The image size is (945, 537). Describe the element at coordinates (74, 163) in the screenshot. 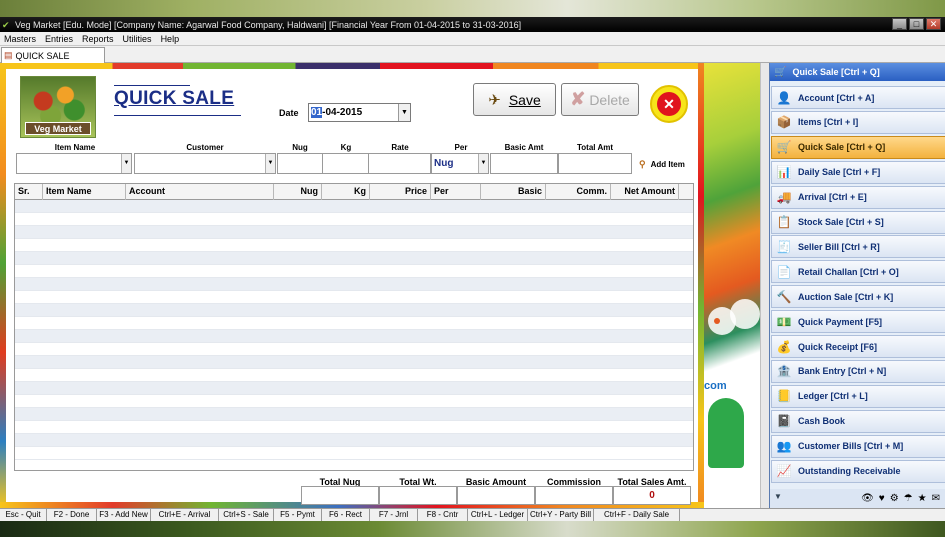

I see `item-name-combo: ▼` at that location.